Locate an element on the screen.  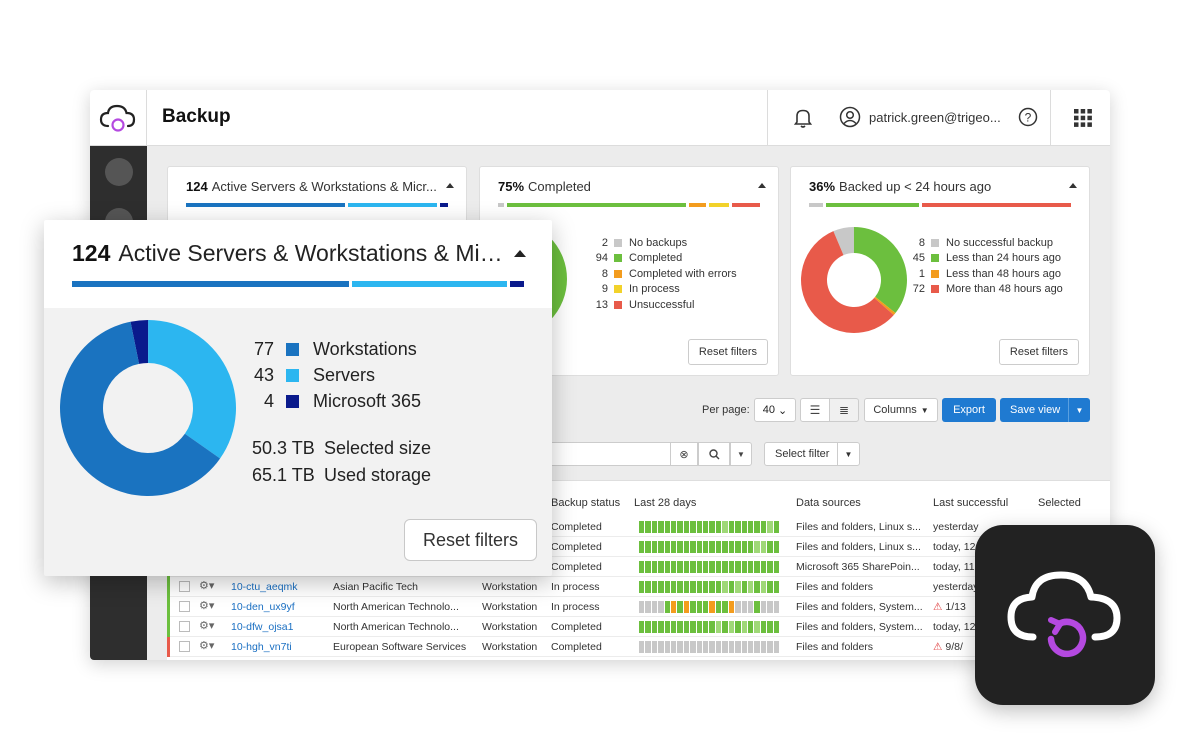
legend-item: 13 Unsuccessful is located at coordinates (662, 305).